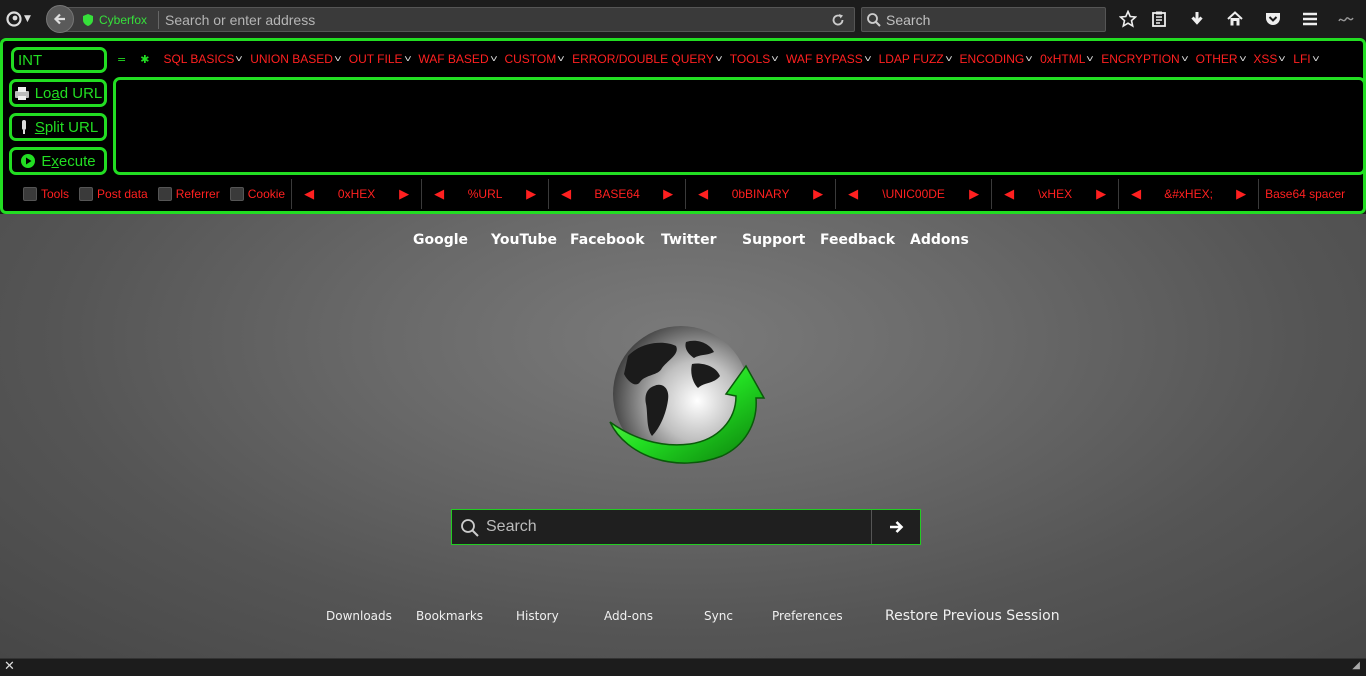 The image size is (1366, 676). I want to click on split-url-button: Split URL, so click(58, 127).